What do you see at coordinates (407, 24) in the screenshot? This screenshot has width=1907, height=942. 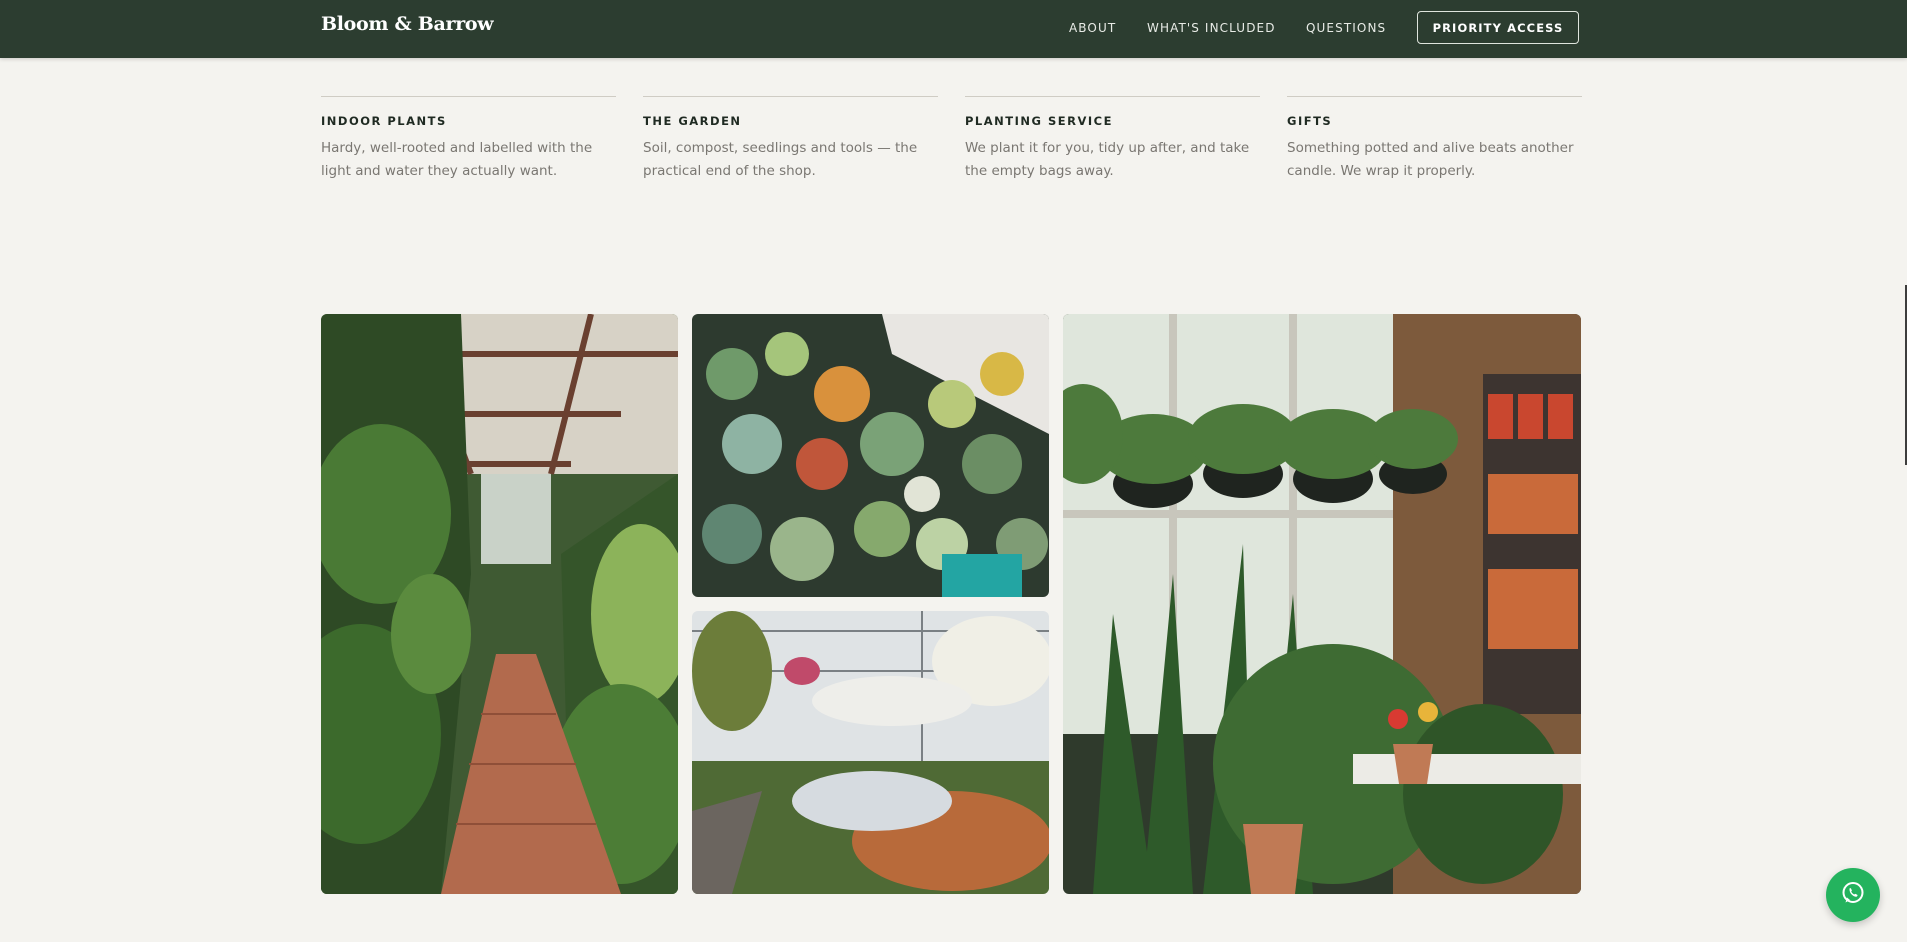 I see `logo: Bloom & Barrow` at bounding box center [407, 24].